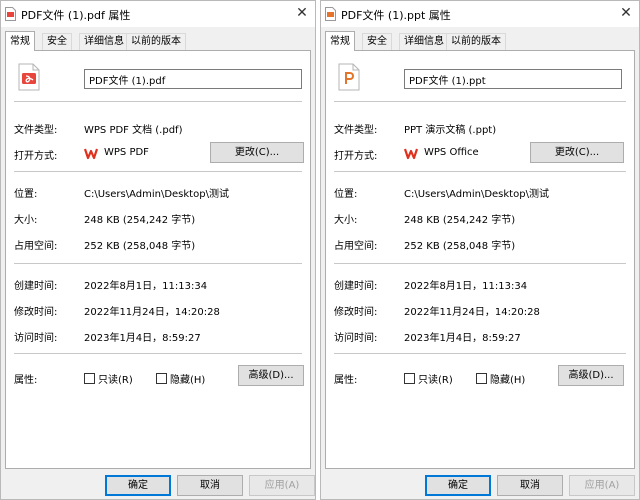 This screenshot has width=640, height=500. I want to click on title-bar: PDF文件 (1).pdf 属性 ✕, so click(158, 14).